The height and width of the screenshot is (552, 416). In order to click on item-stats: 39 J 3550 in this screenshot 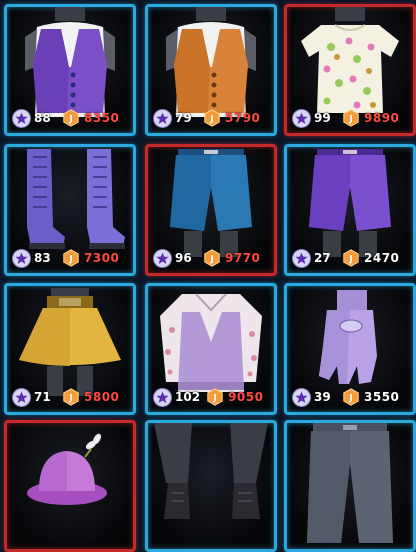, I will do `click(351, 397)`.